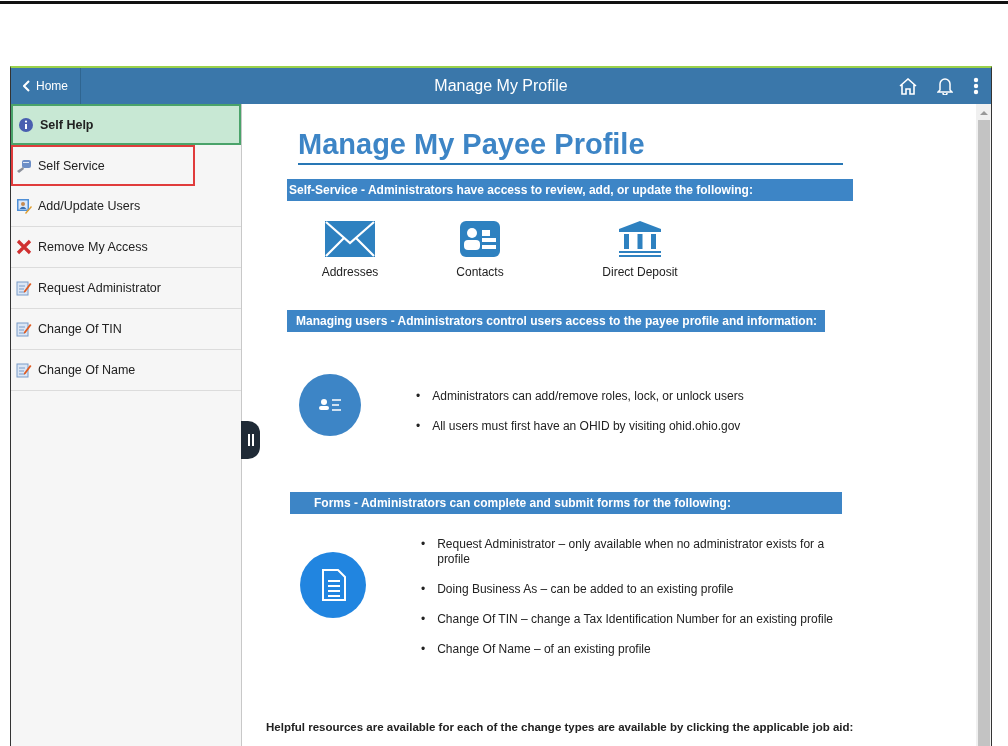 This screenshot has height=746, width=1008. What do you see at coordinates (501, 85) in the screenshot?
I see `page-title: Manage My Profile` at bounding box center [501, 85].